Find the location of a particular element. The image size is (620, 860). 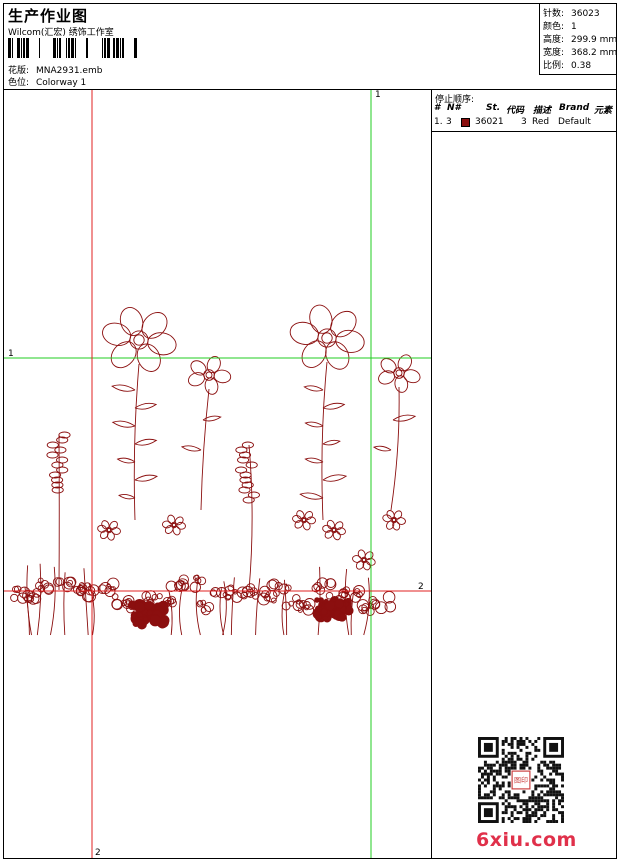

colorway-label: 色位: is located at coordinates (19, 83).